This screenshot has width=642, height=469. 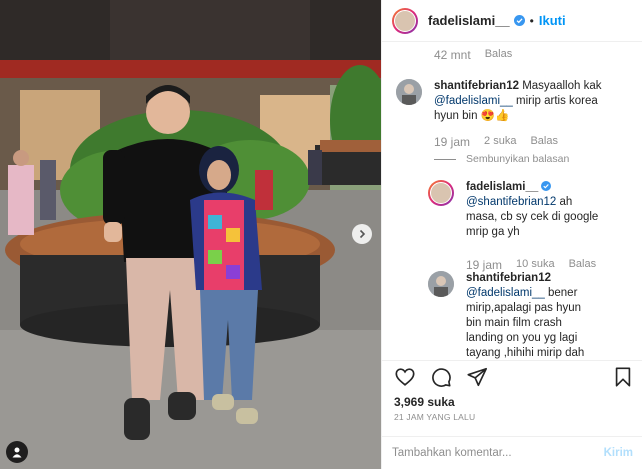 I want to click on post-comment-button: Kirim, so click(x=618, y=453).